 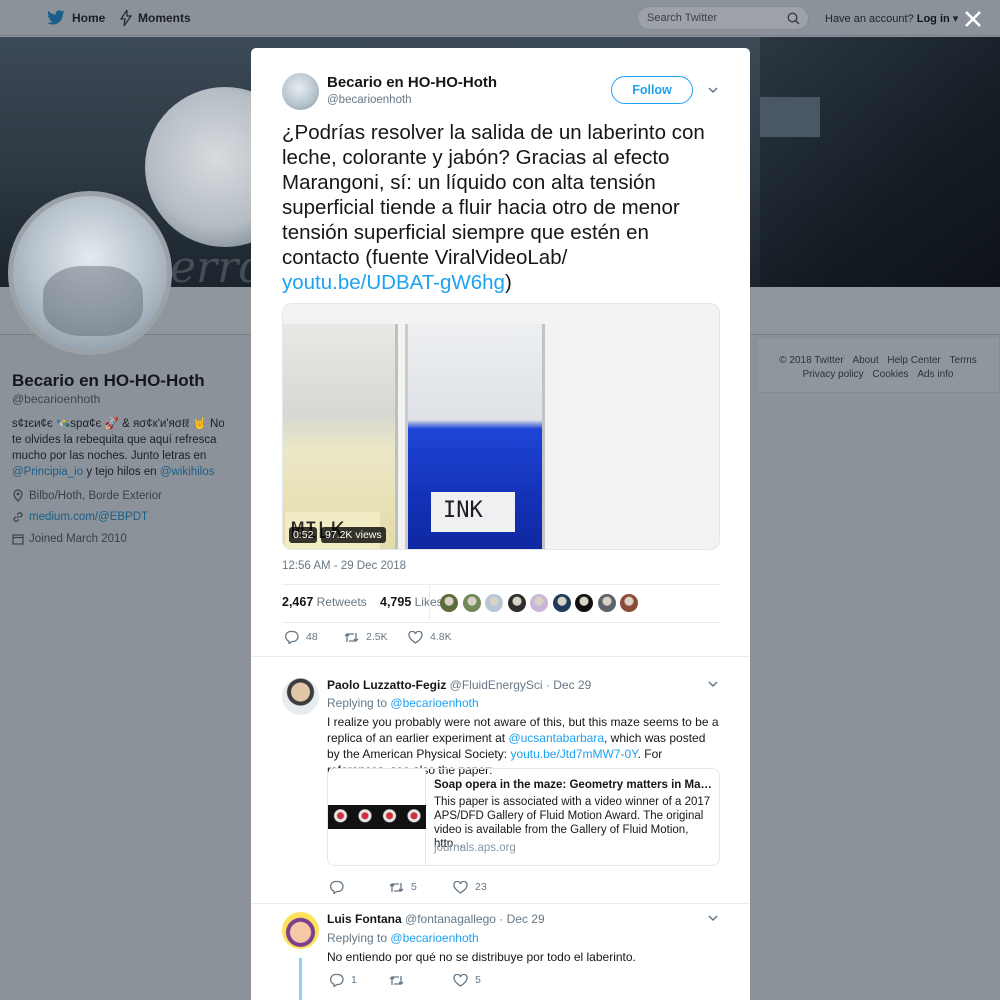 I want to click on footer-link: About, so click(x=865, y=360).